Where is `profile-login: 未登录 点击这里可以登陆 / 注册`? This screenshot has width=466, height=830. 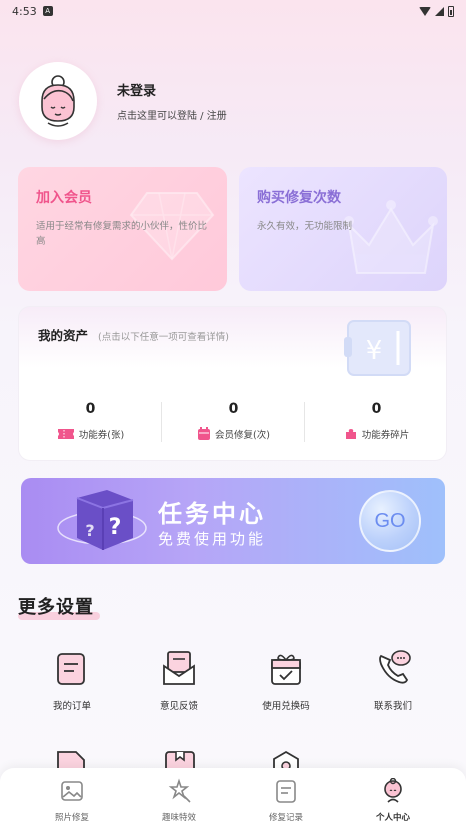 profile-login: 未登录 点击这里可以登陆 / 注册 is located at coordinates (123, 101).